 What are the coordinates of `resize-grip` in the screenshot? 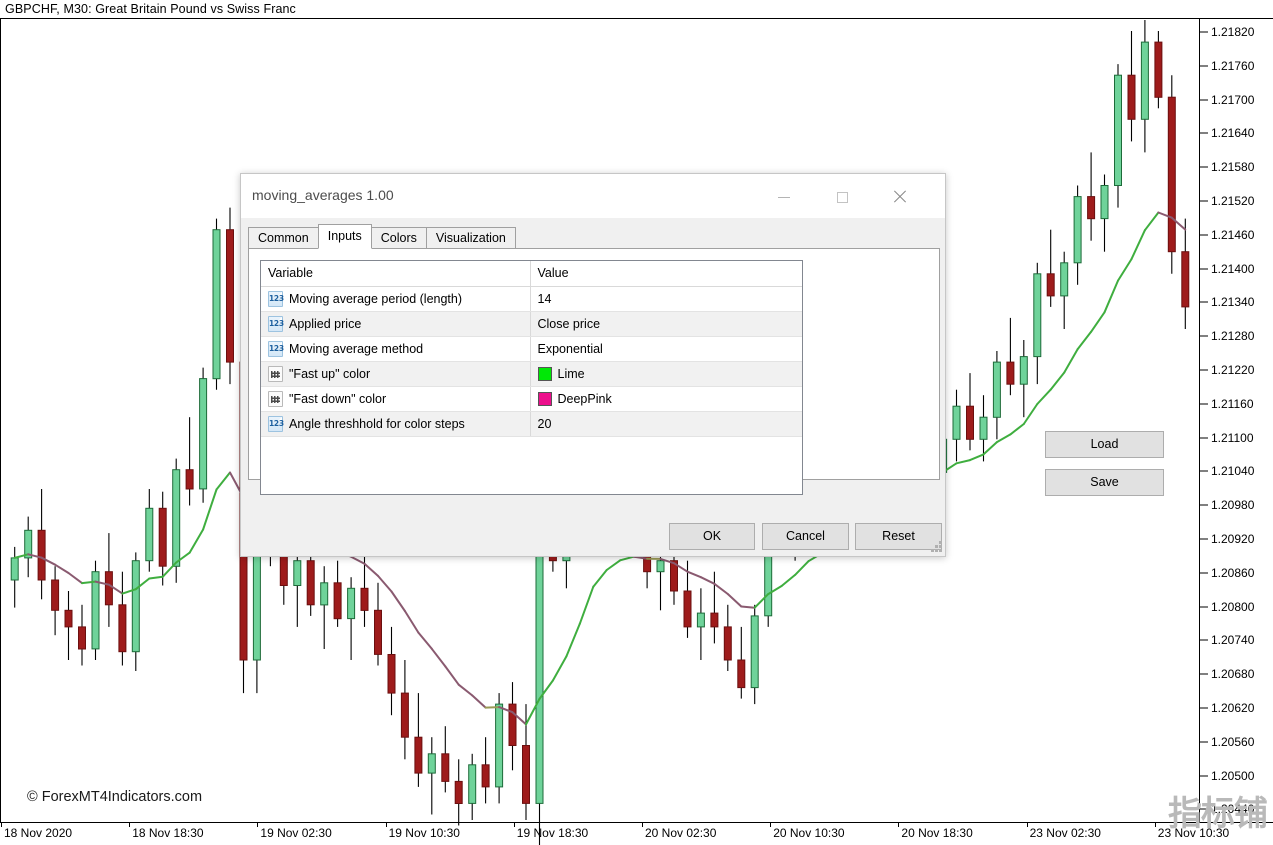 It's located at (936, 547).